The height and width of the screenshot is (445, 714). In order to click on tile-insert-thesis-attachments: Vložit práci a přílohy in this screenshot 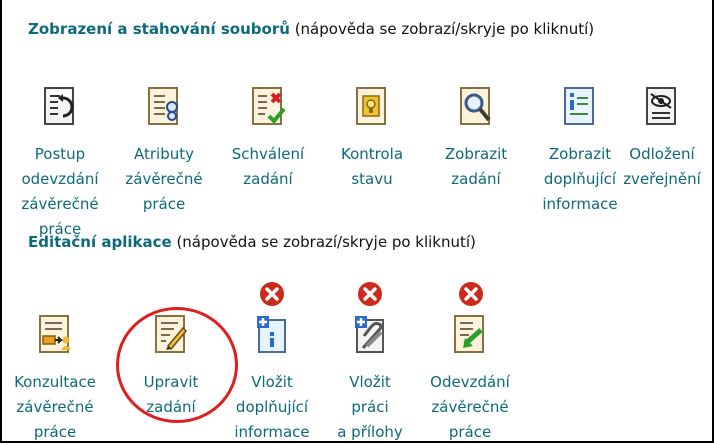, I will do `click(370, 379)`.